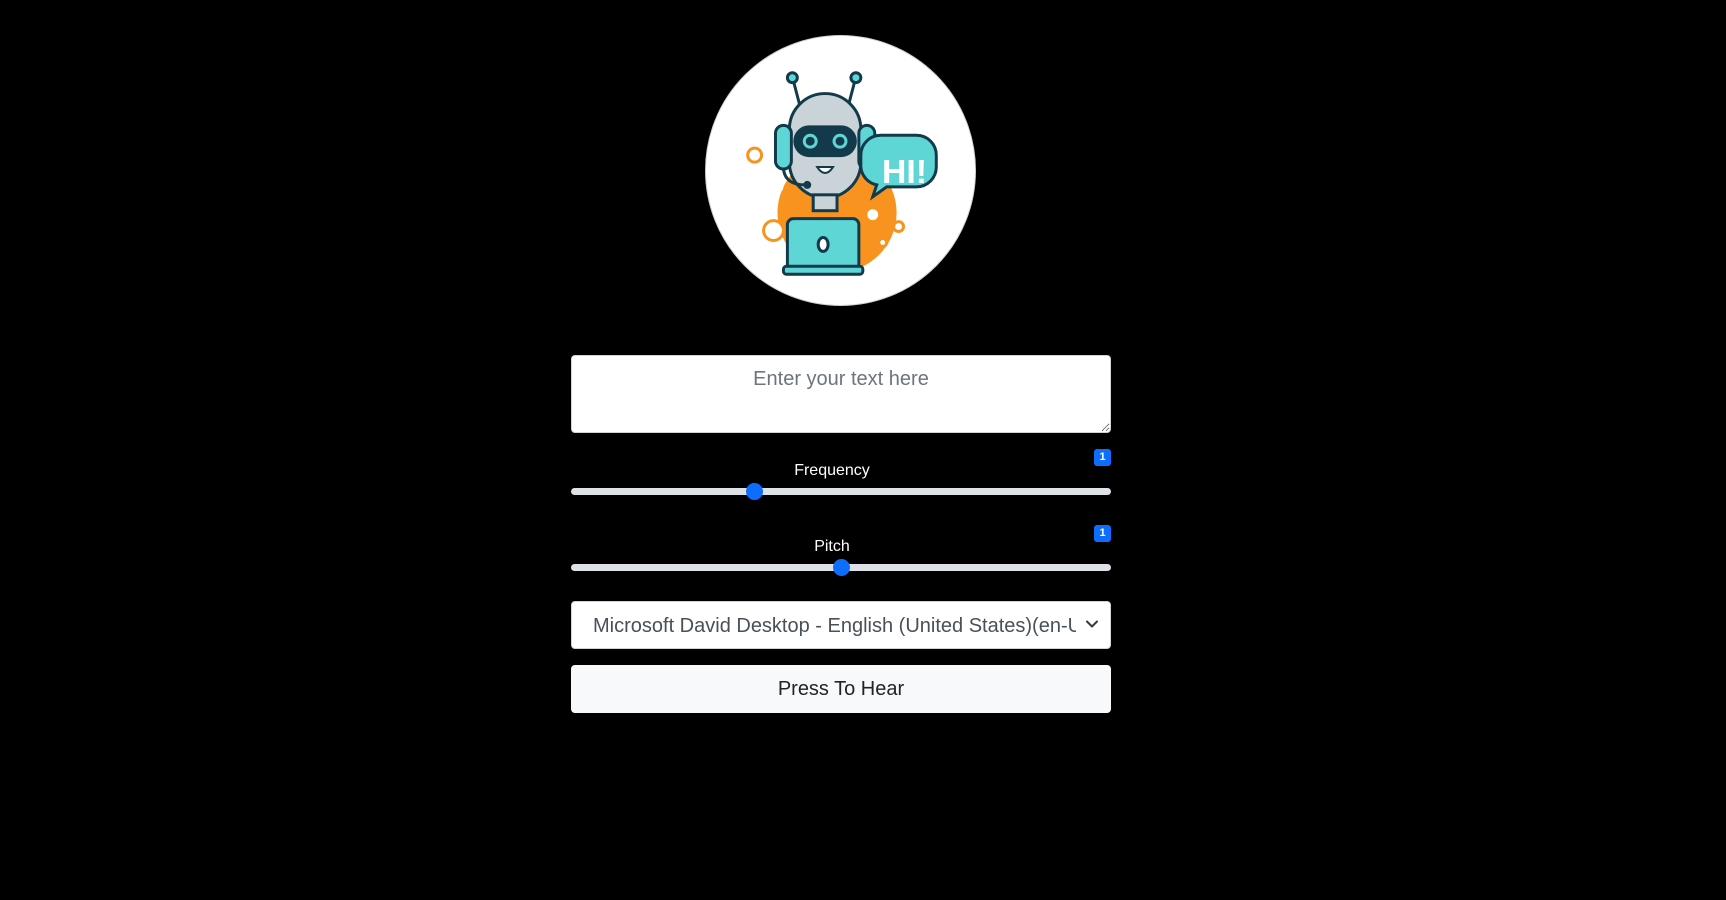 Image resolution: width=1726 pixels, height=900 pixels. Describe the element at coordinates (904, 172) in the screenshot. I see `speech-bubble-text: HI!` at that location.